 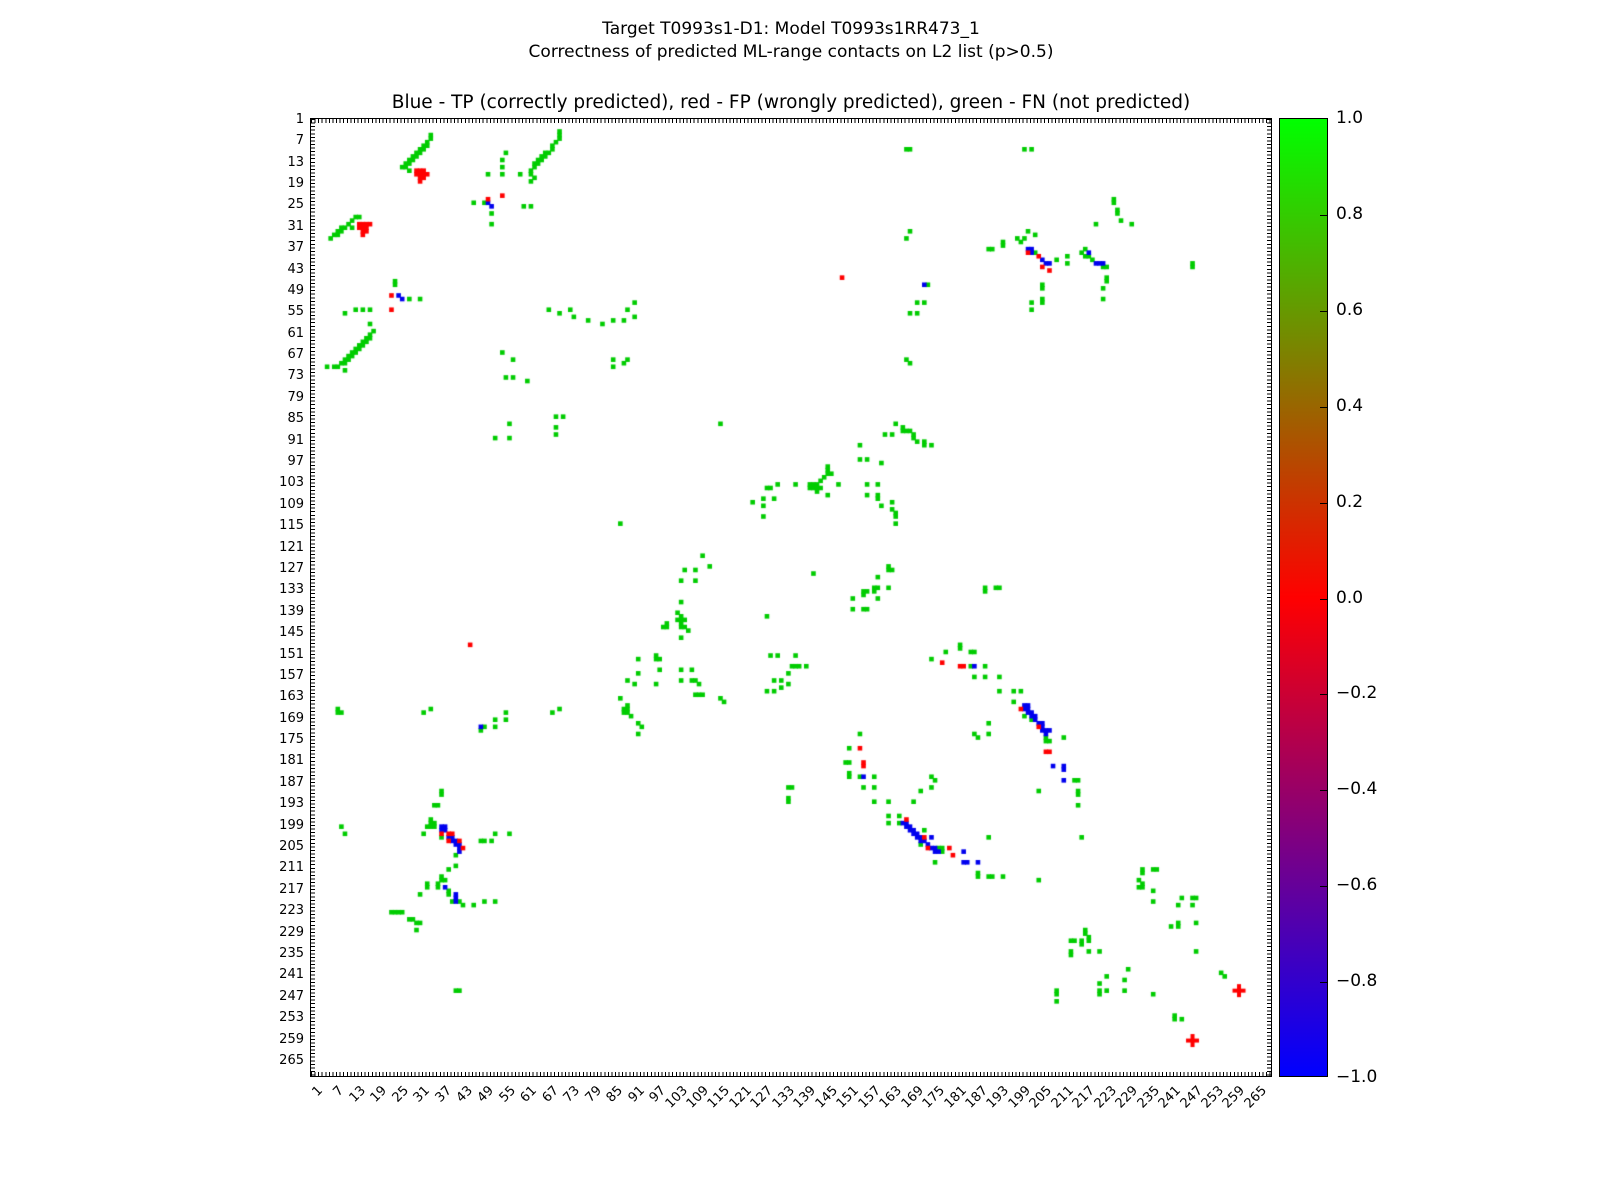 I want to click on y-tick-label: 61, so click(x=295, y=333).